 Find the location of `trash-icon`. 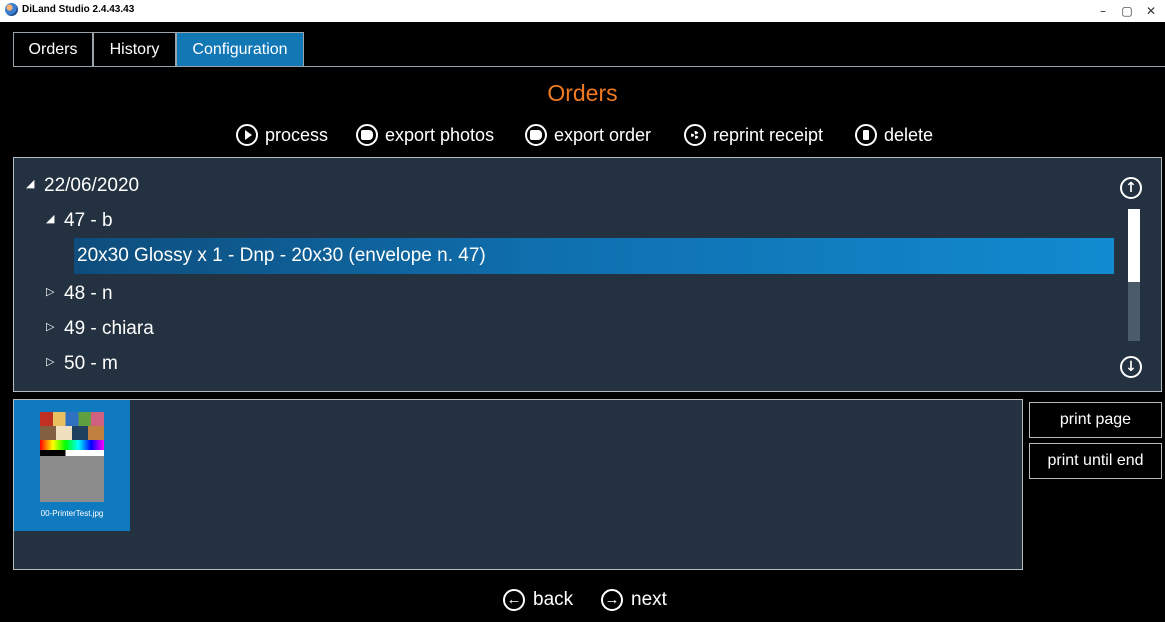

trash-icon is located at coordinates (866, 135).